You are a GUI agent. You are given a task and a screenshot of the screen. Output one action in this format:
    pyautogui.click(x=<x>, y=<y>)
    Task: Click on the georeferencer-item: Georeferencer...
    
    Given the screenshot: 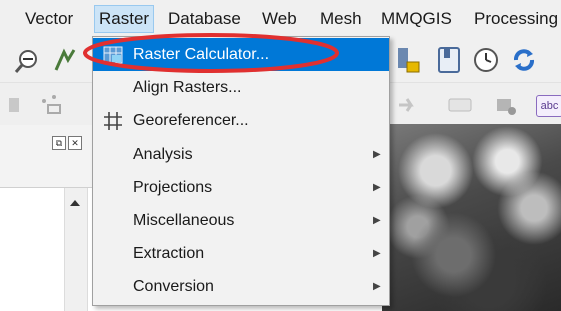 What is the action you would take?
    pyautogui.click(x=241, y=120)
    